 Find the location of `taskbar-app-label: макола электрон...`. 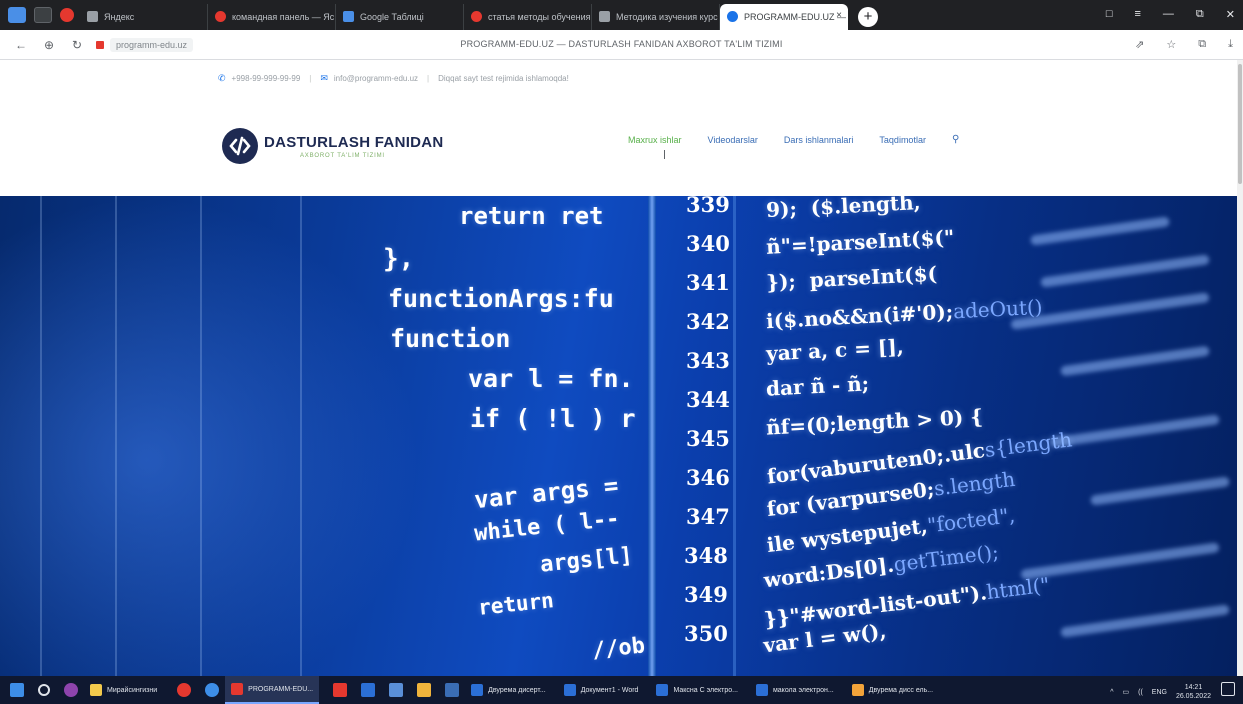

taskbar-app-label: макола электрон... is located at coordinates (803, 690).